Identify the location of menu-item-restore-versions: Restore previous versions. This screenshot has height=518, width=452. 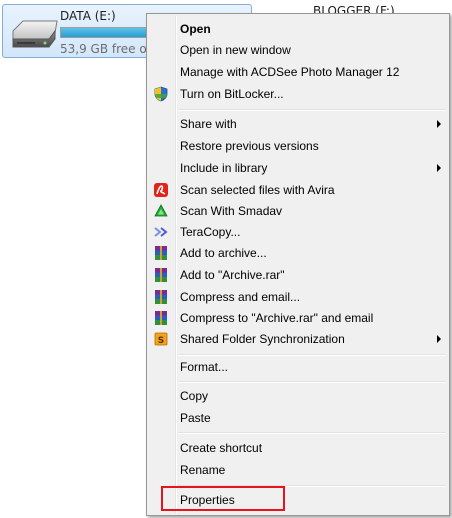
(298, 146).